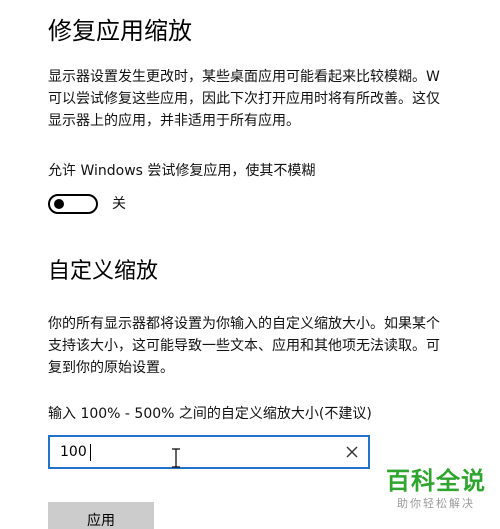 This screenshot has width=500, height=529. I want to click on fix-scaling-title: 修复应用缩放, so click(120, 31).